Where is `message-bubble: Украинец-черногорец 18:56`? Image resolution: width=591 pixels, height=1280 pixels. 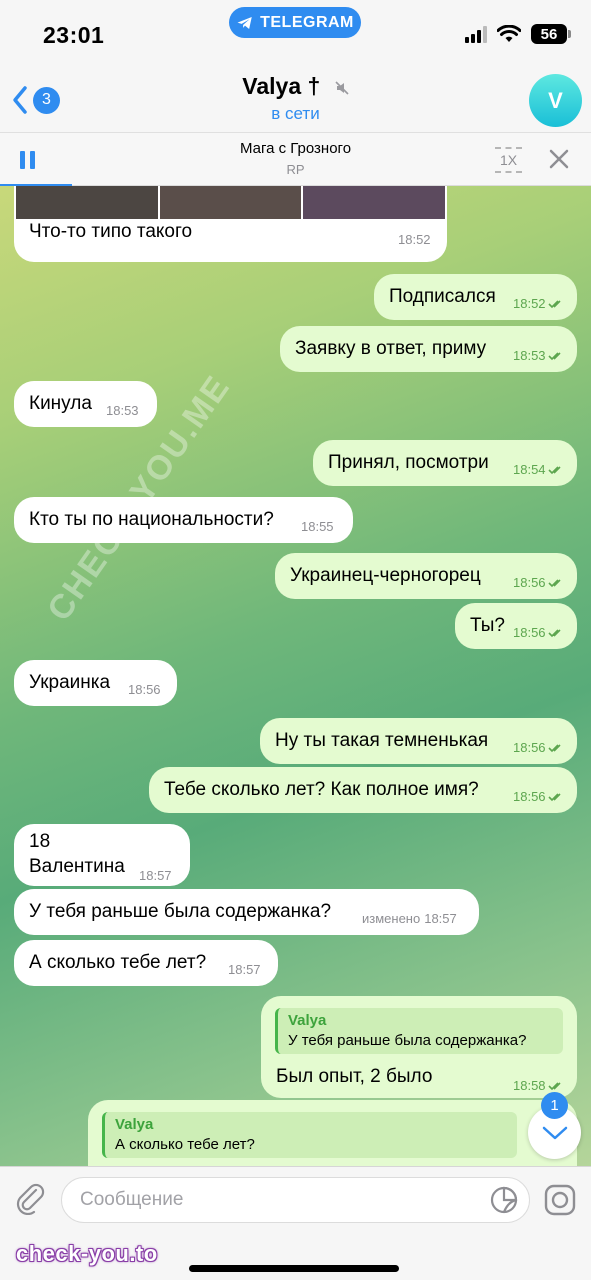
message-bubble: Украинец-черногорец 18:56 is located at coordinates (426, 576).